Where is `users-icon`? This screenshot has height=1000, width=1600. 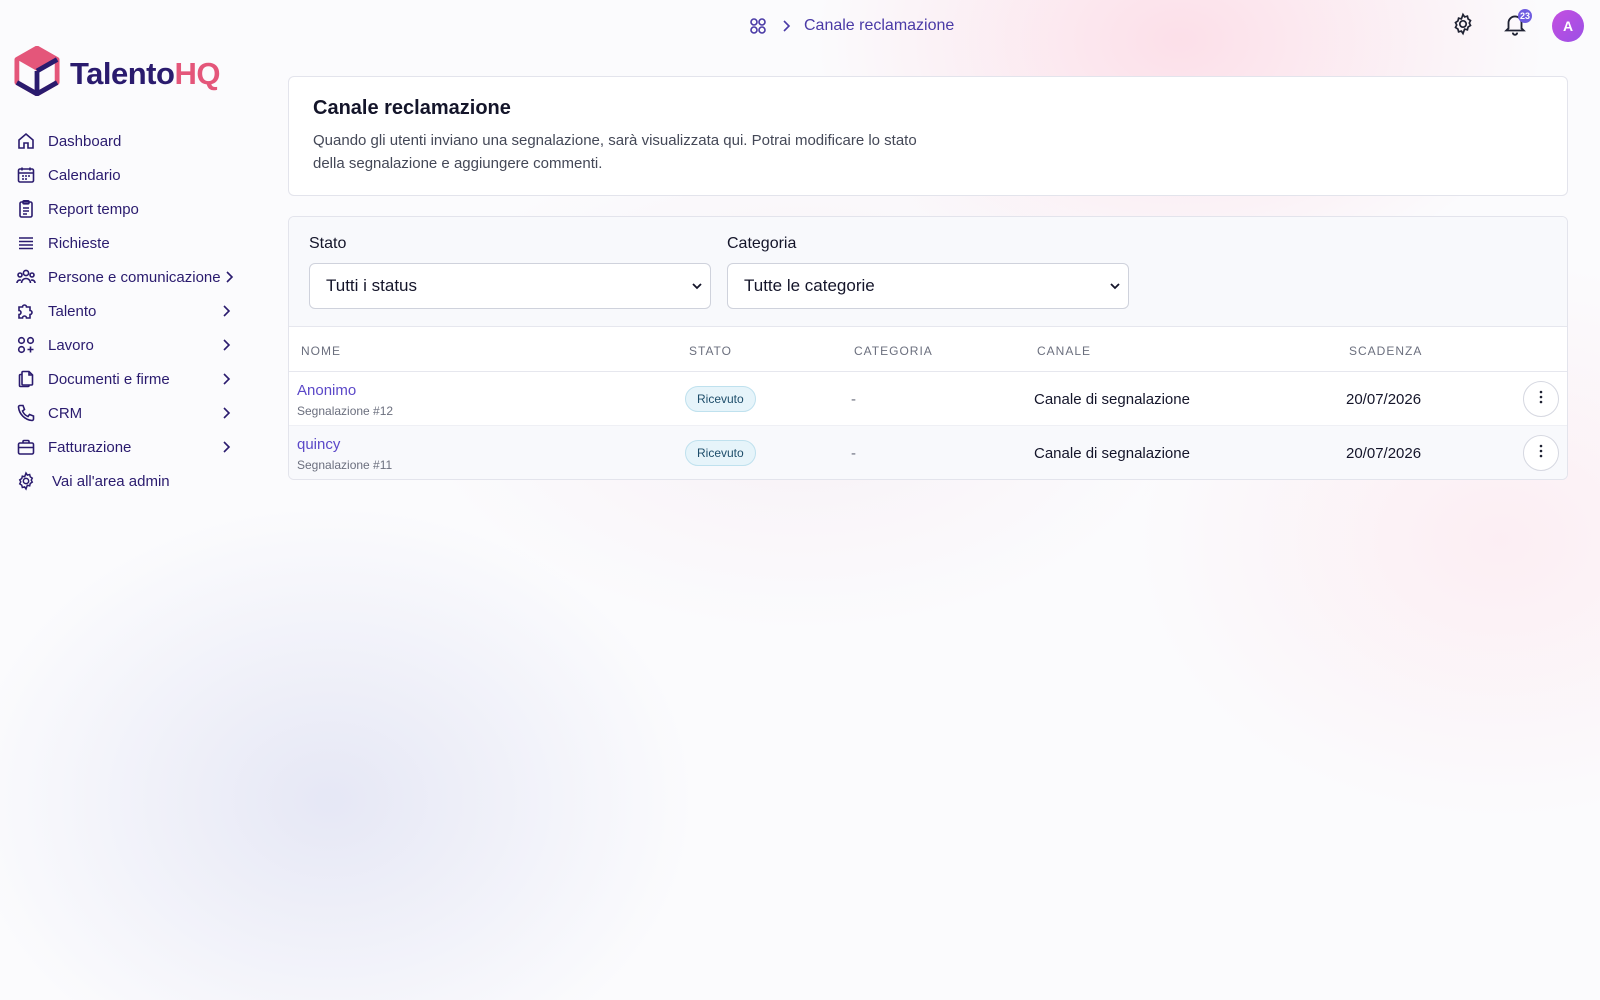 users-icon is located at coordinates (26, 277).